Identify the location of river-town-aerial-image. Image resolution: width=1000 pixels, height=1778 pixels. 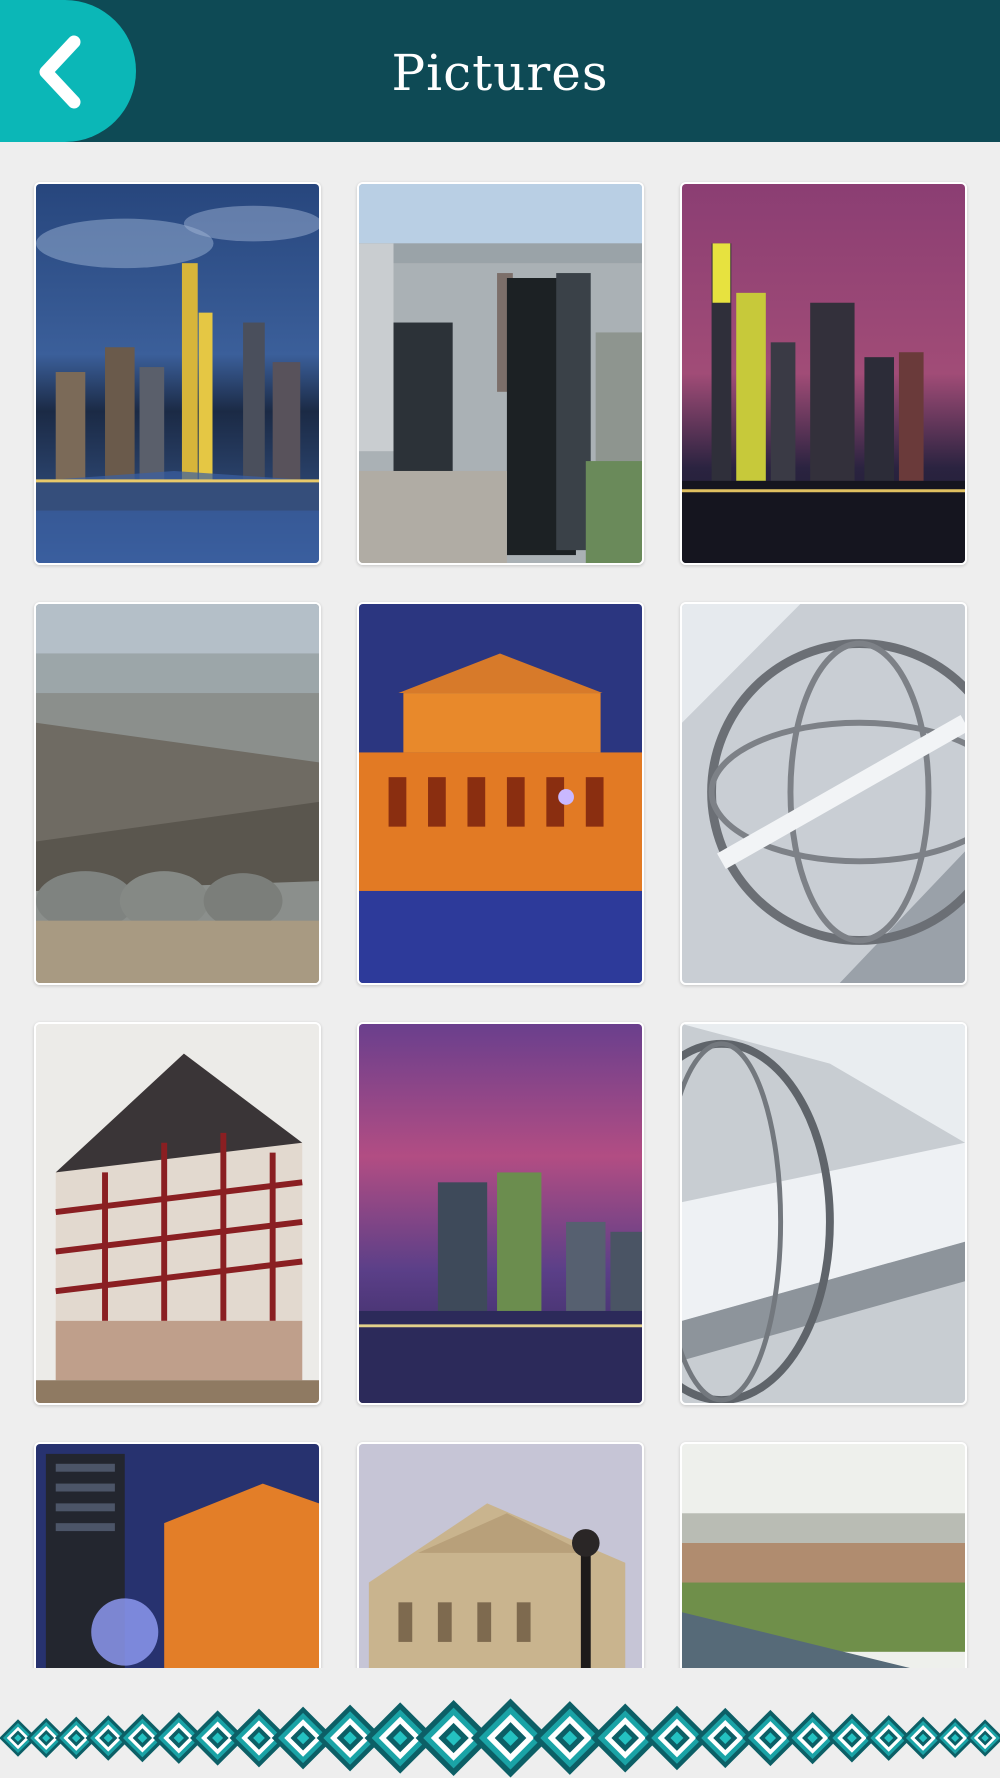
(823, 1556).